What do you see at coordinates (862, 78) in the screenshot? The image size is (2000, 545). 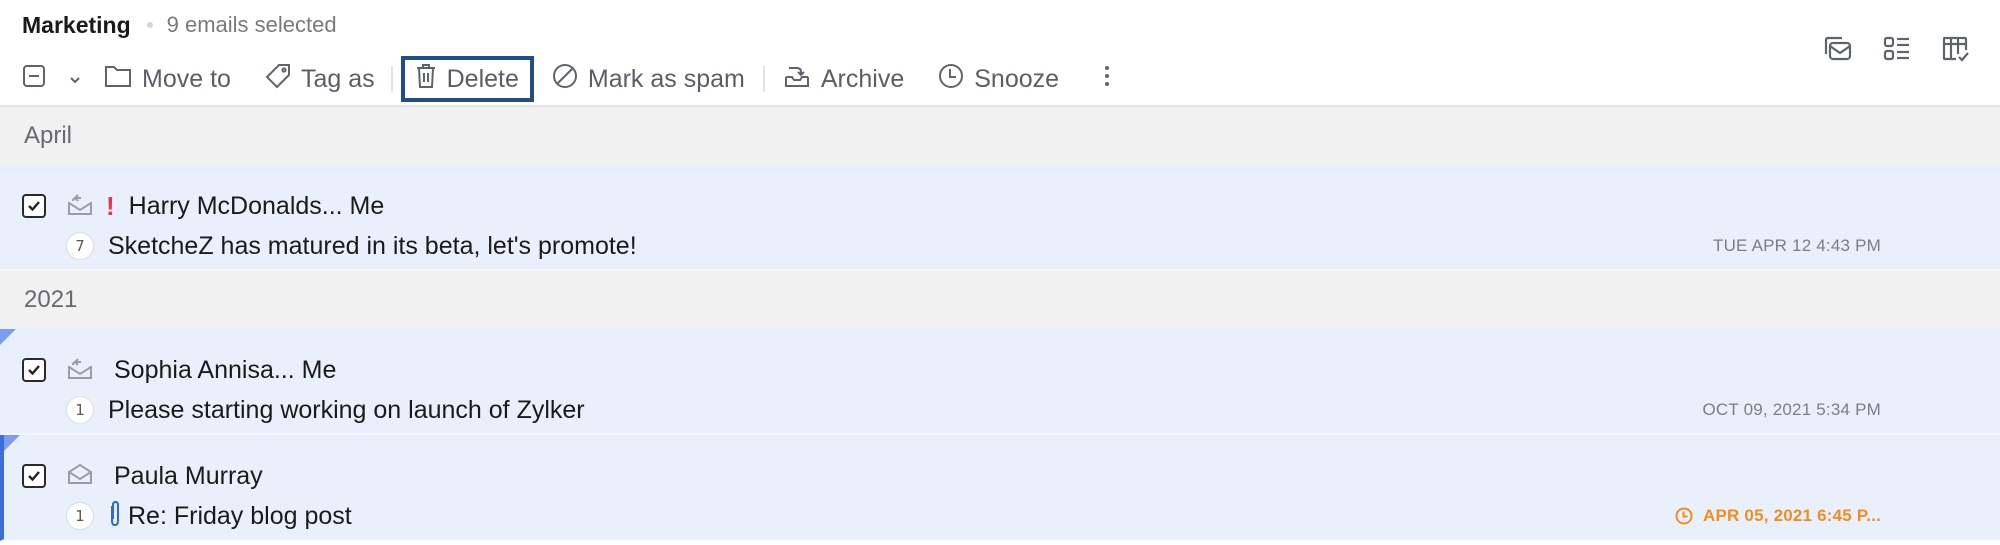 I see `archive-label: Archive` at bounding box center [862, 78].